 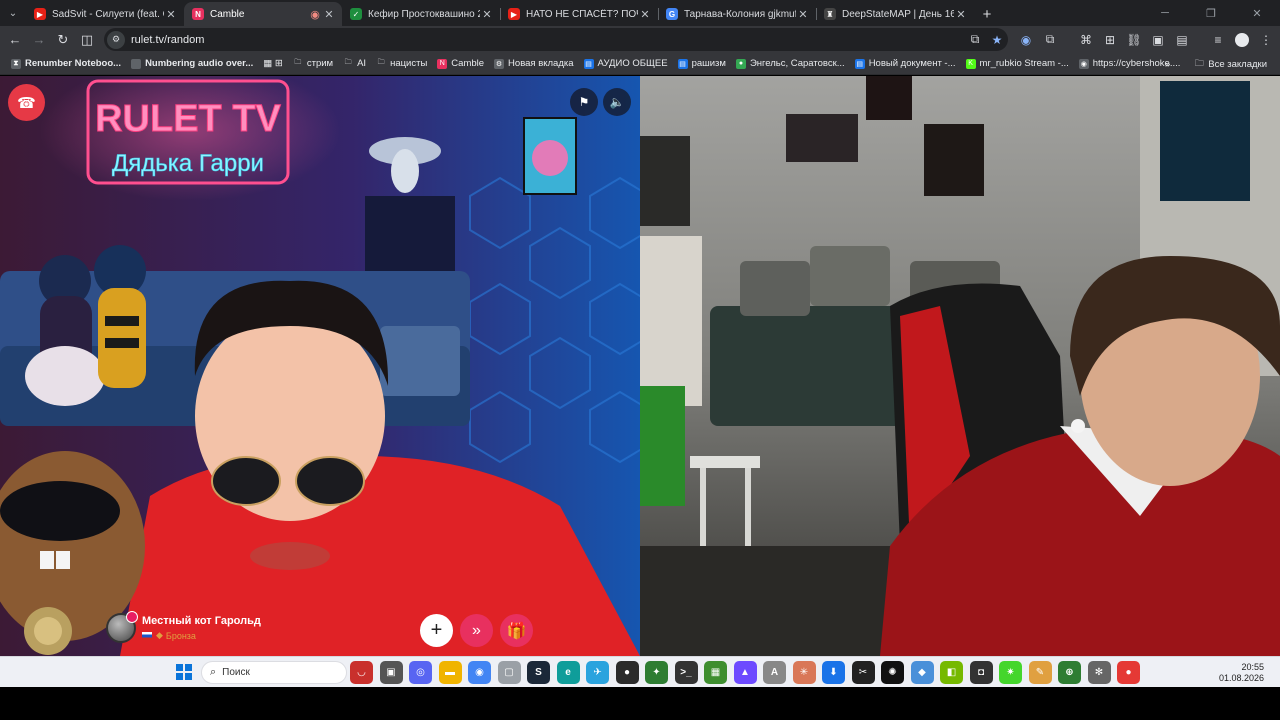 What do you see at coordinates (401, 64) in the screenshot?
I see `bookmark-item: 🗀 нацисты` at bounding box center [401, 64].